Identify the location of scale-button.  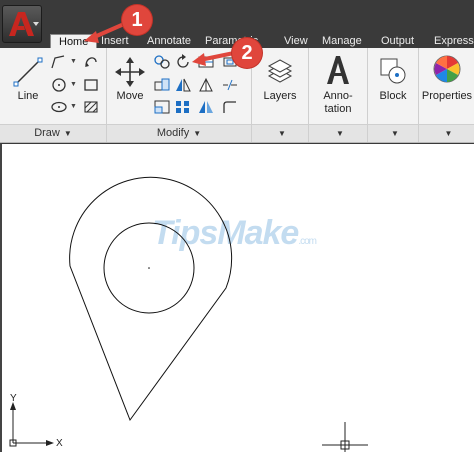
(162, 107).